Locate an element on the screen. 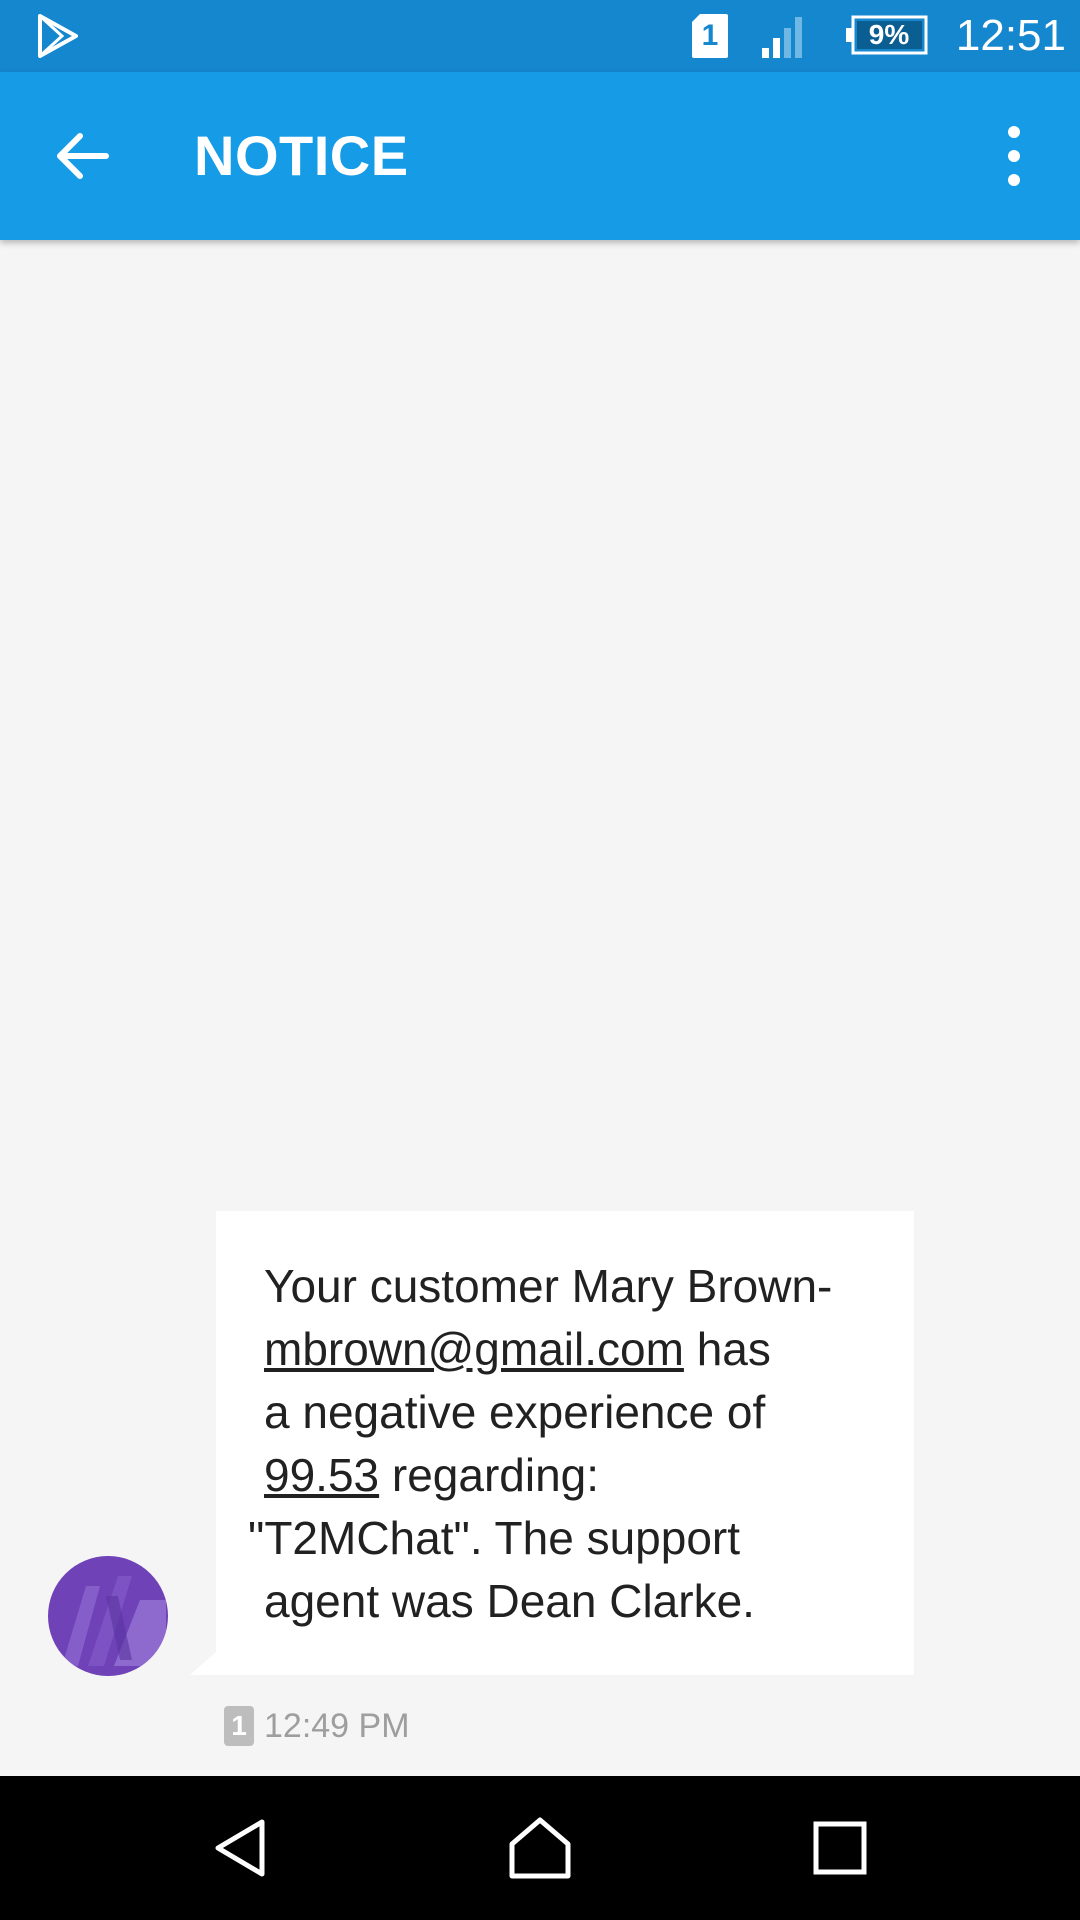 This screenshot has height=1920, width=1080. message-timestamp: 12:49 PM is located at coordinates (337, 1726).